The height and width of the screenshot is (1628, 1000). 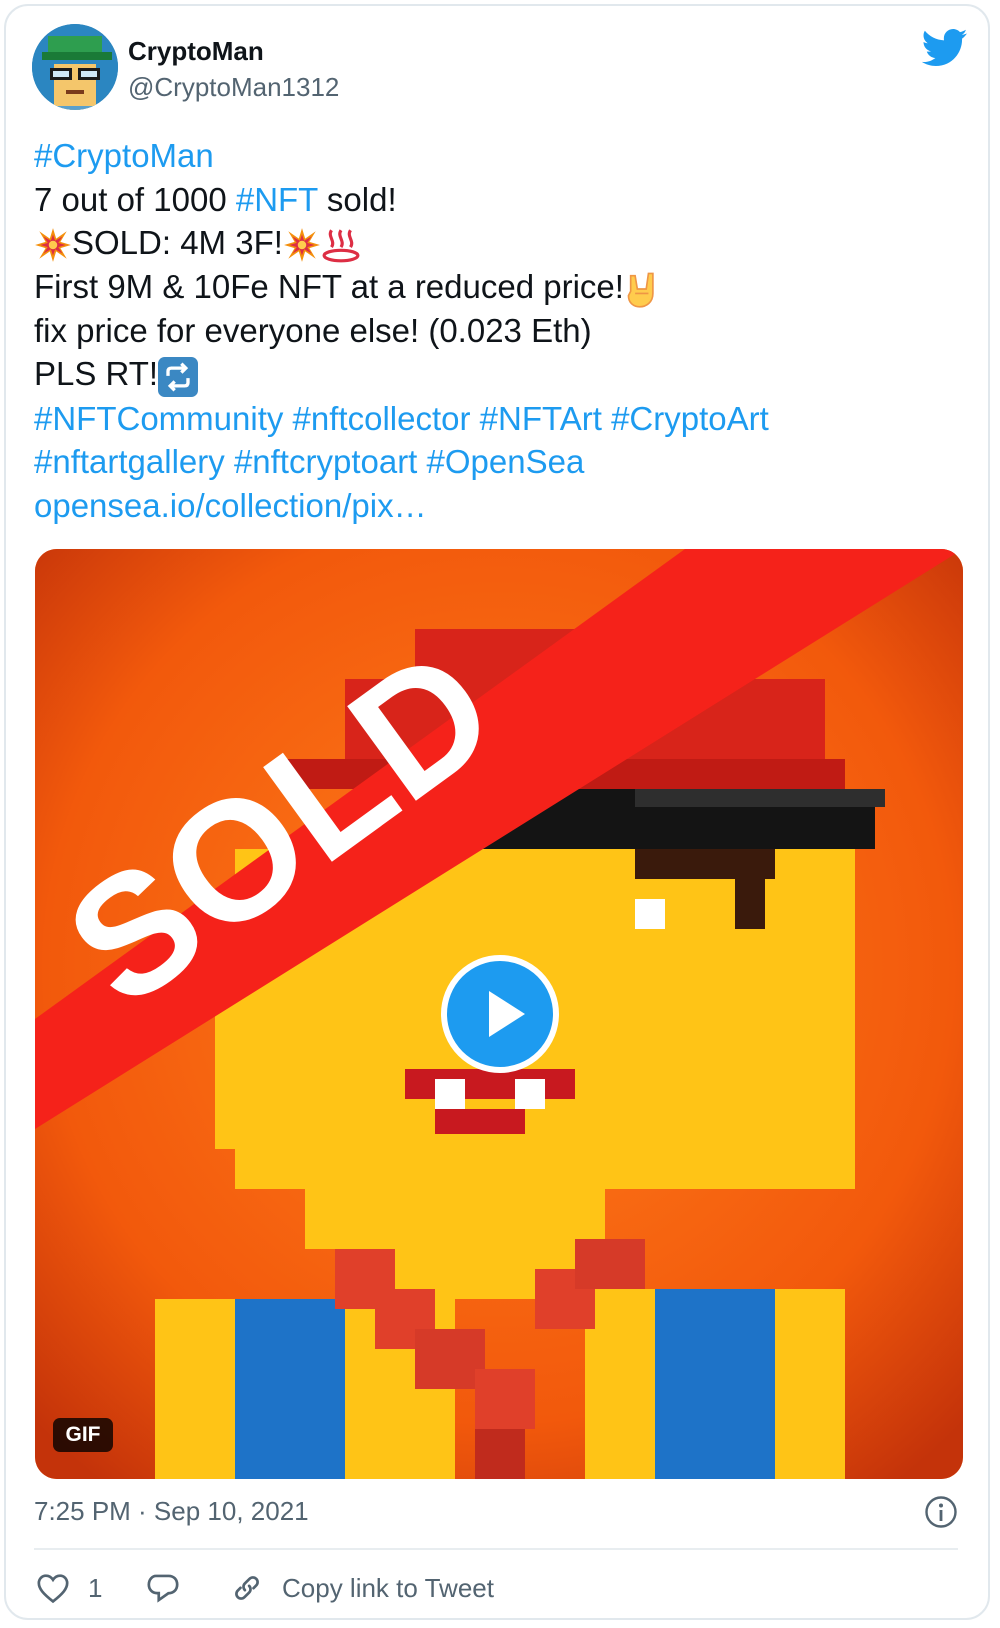 What do you see at coordinates (313, 330) in the screenshot?
I see `text-segment: fix price for everyone else! (0.023 Eth)` at bounding box center [313, 330].